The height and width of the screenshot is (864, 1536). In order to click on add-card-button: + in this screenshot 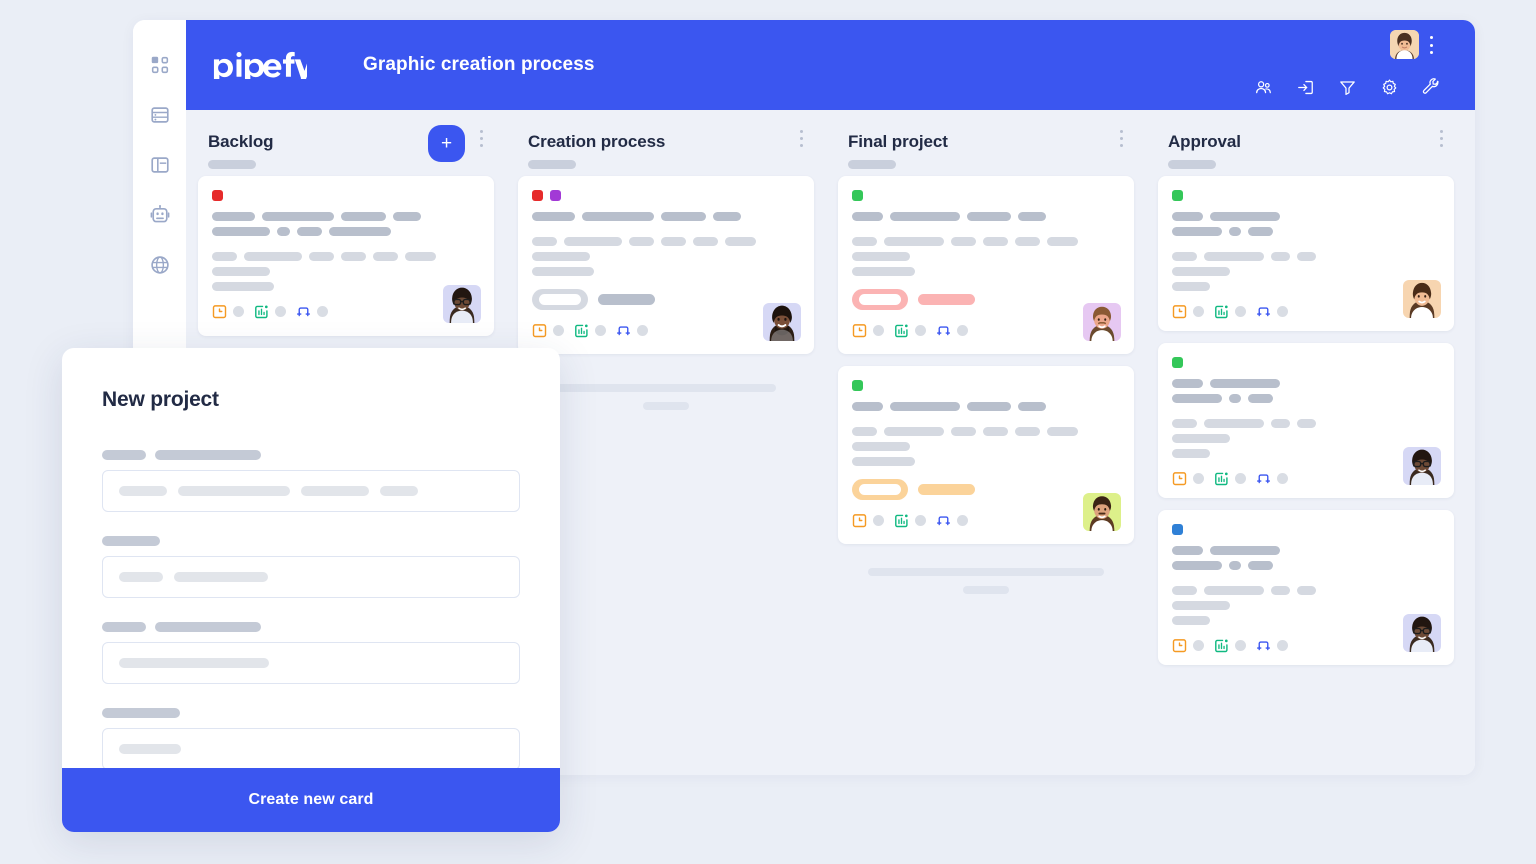, I will do `click(446, 143)`.